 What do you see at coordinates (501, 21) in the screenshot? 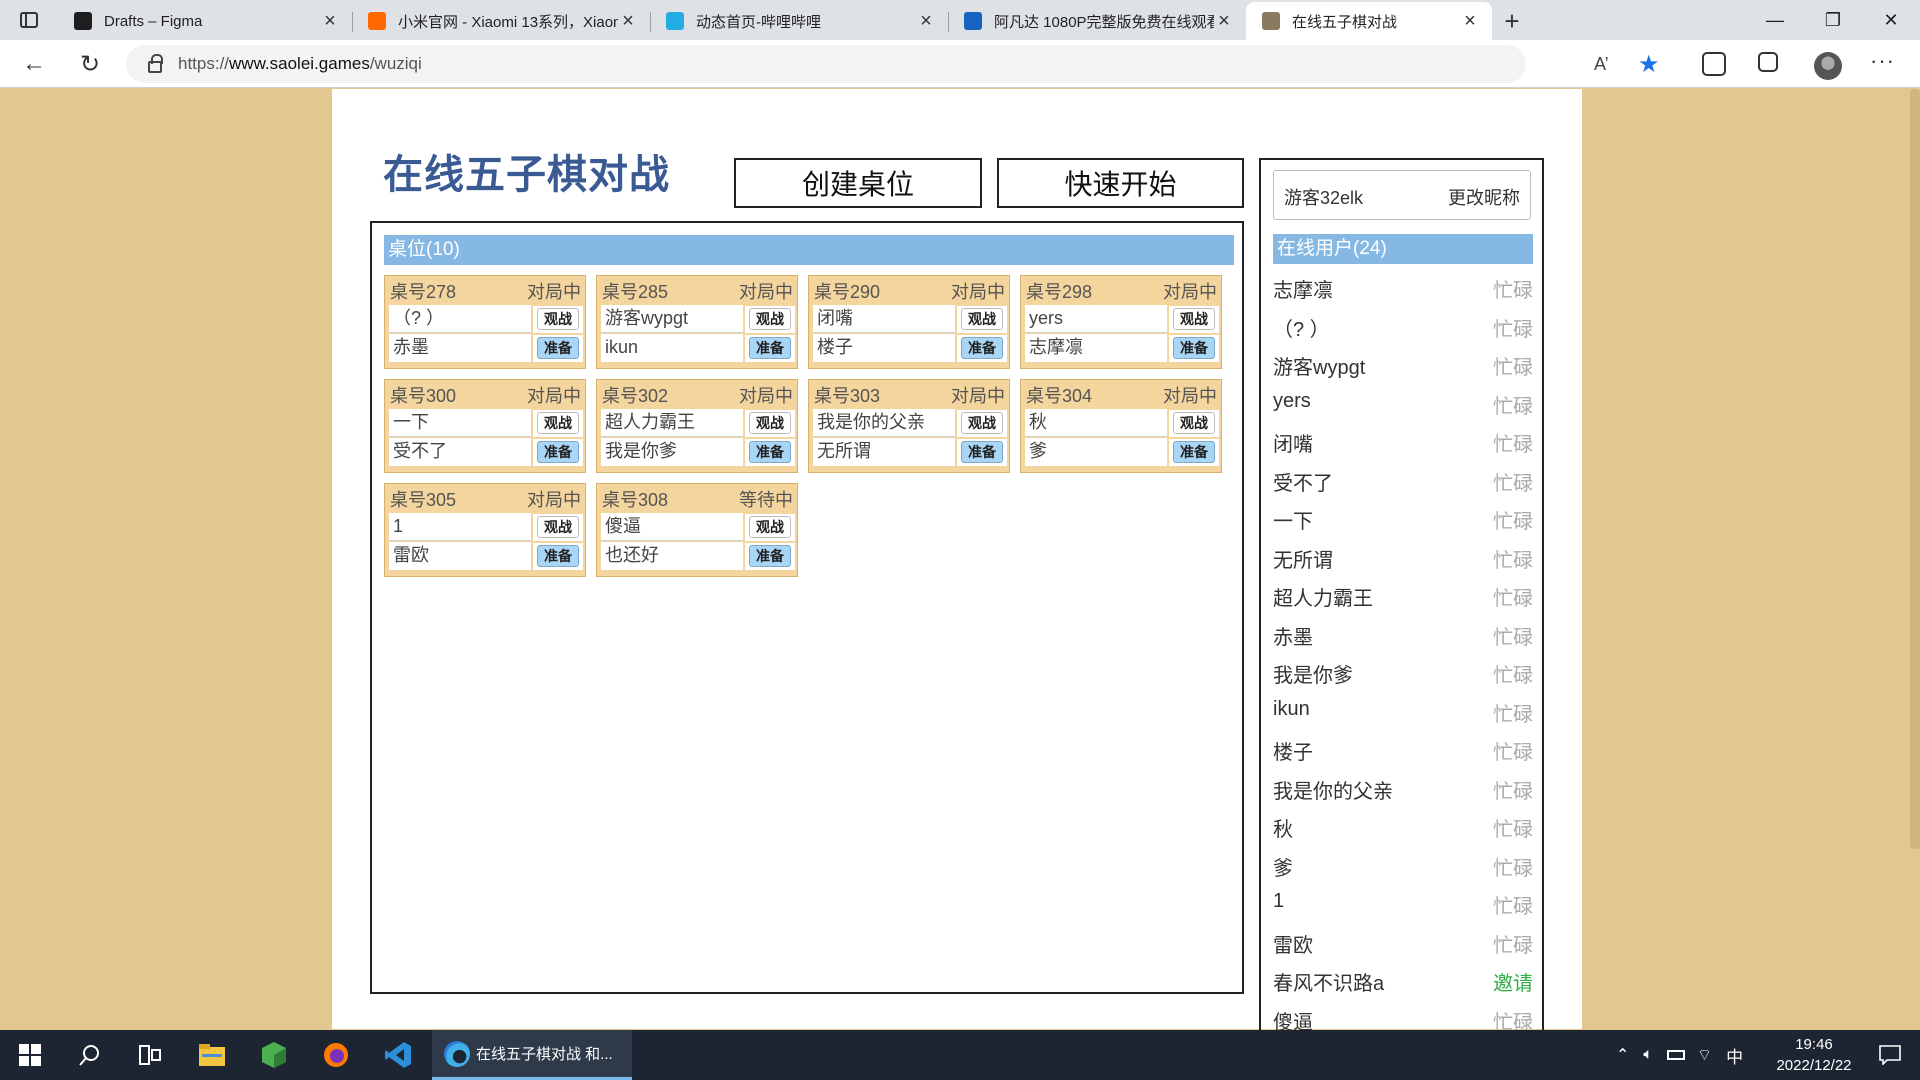
I see `browser-tab: 小米官网 - Xiaomi 13系列，Xiaomi ×` at bounding box center [501, 21].